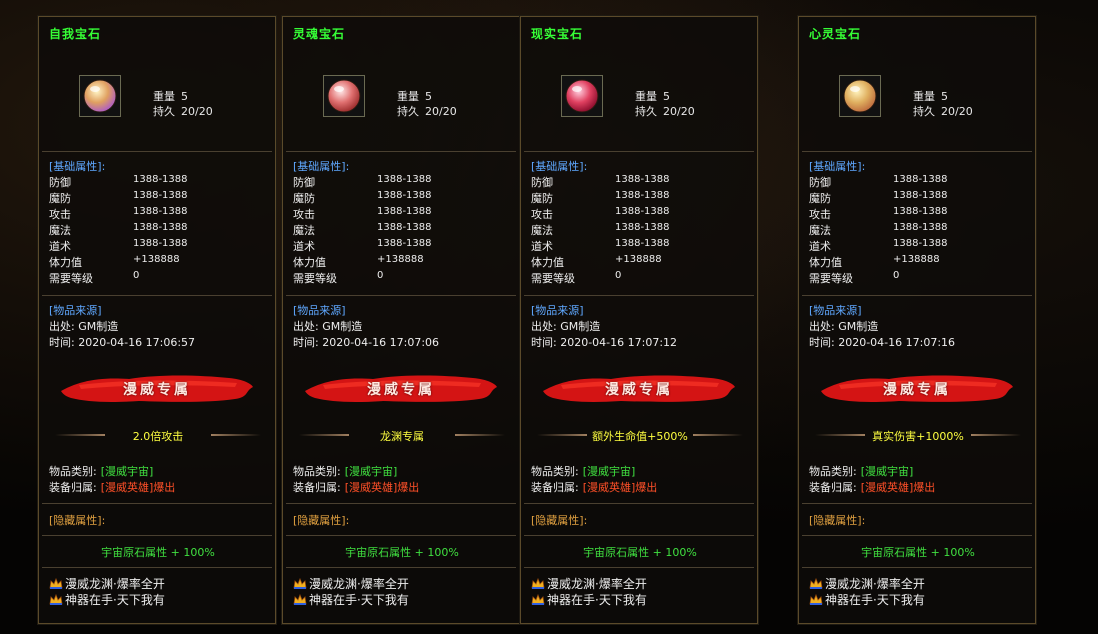 This screenshot has height=634, width=1098. I want to click on weight-line: 重量 5, so click(414, 96).